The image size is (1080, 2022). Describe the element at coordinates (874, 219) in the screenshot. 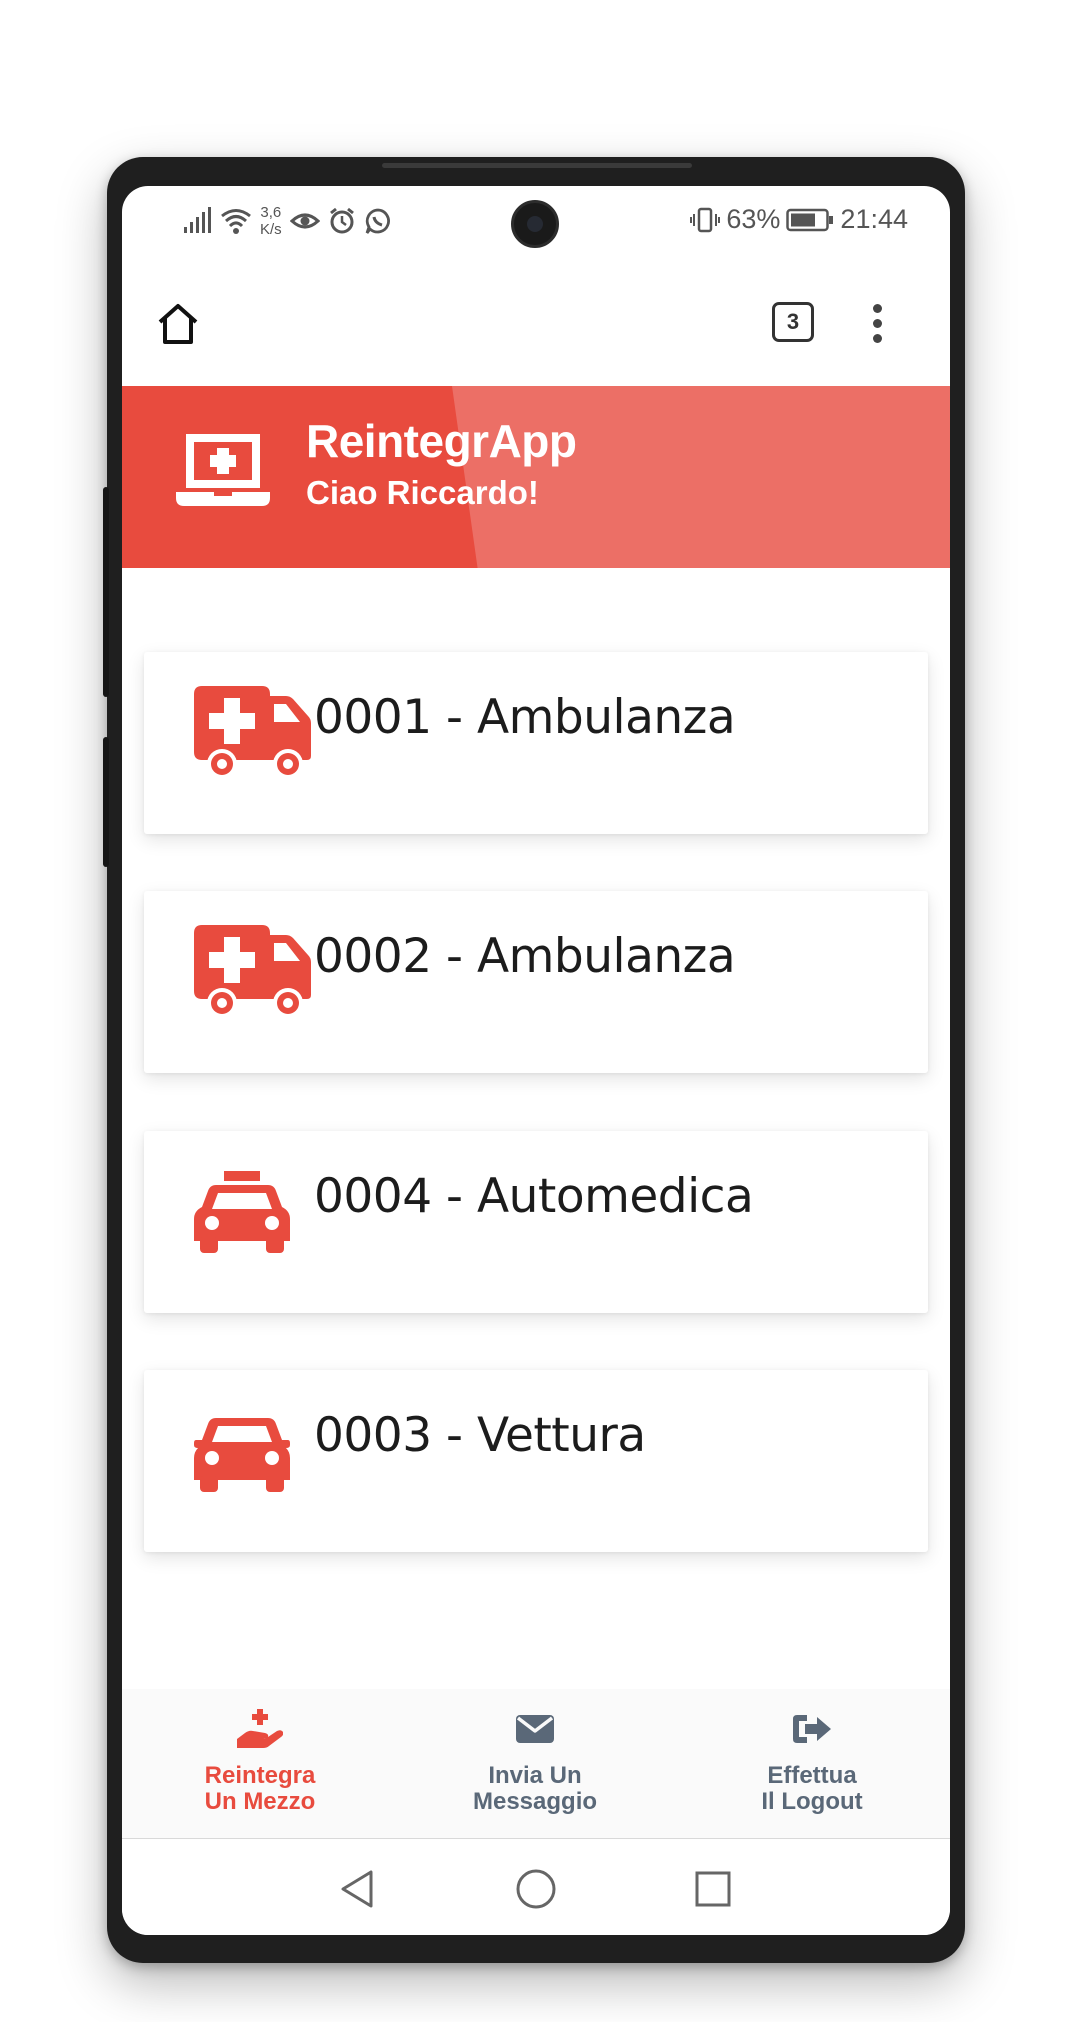

I see `clock: 21:44` at that location.